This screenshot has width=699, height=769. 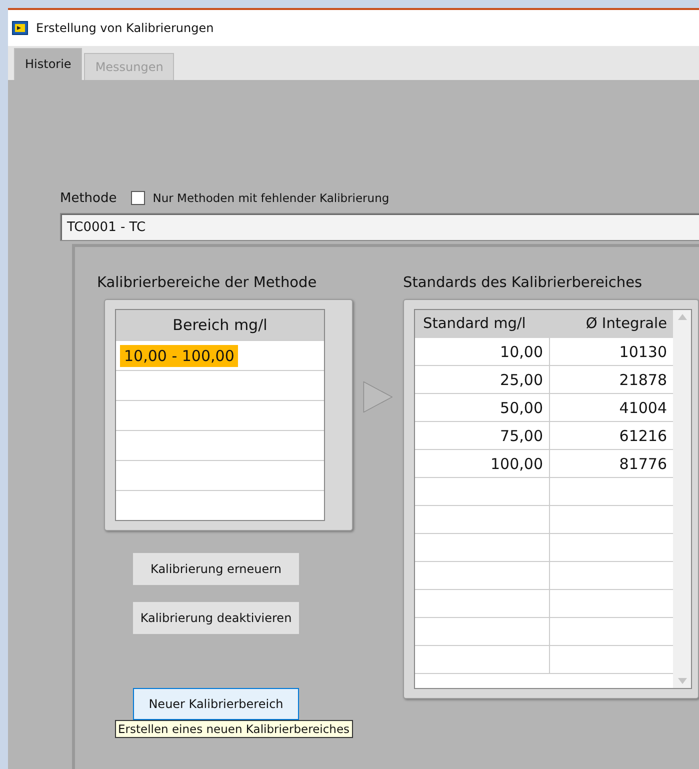 What do you see at coordinates (234, 729) in the screenshot?
I see `tooltip: Erstellen eines neuen Kalibrierbereiches` at bounding box center [234, 729].